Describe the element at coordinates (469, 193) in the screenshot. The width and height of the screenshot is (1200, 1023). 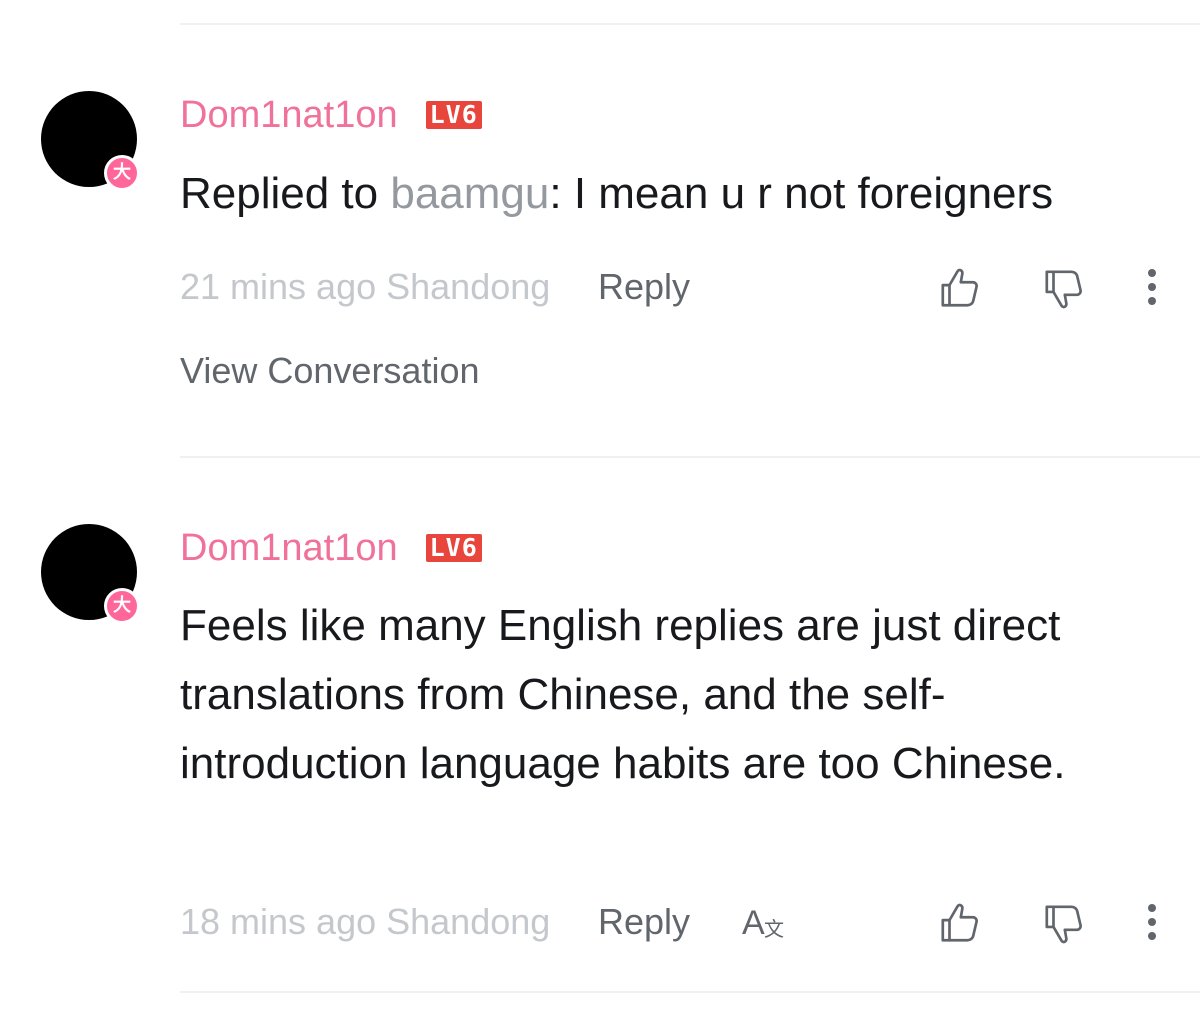
I see `reply-target-user: baamgu` at that location.